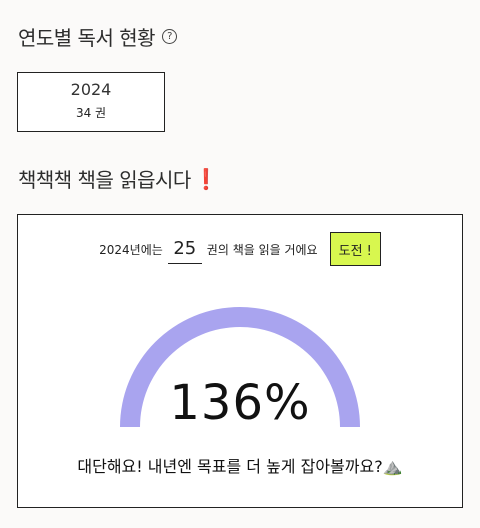 The image size is (480, 528). What do you see at coordinates (91, 102) in the screenshot?
I see `year-card-2024: 2024 34 권` at bounding box center [91, 102].